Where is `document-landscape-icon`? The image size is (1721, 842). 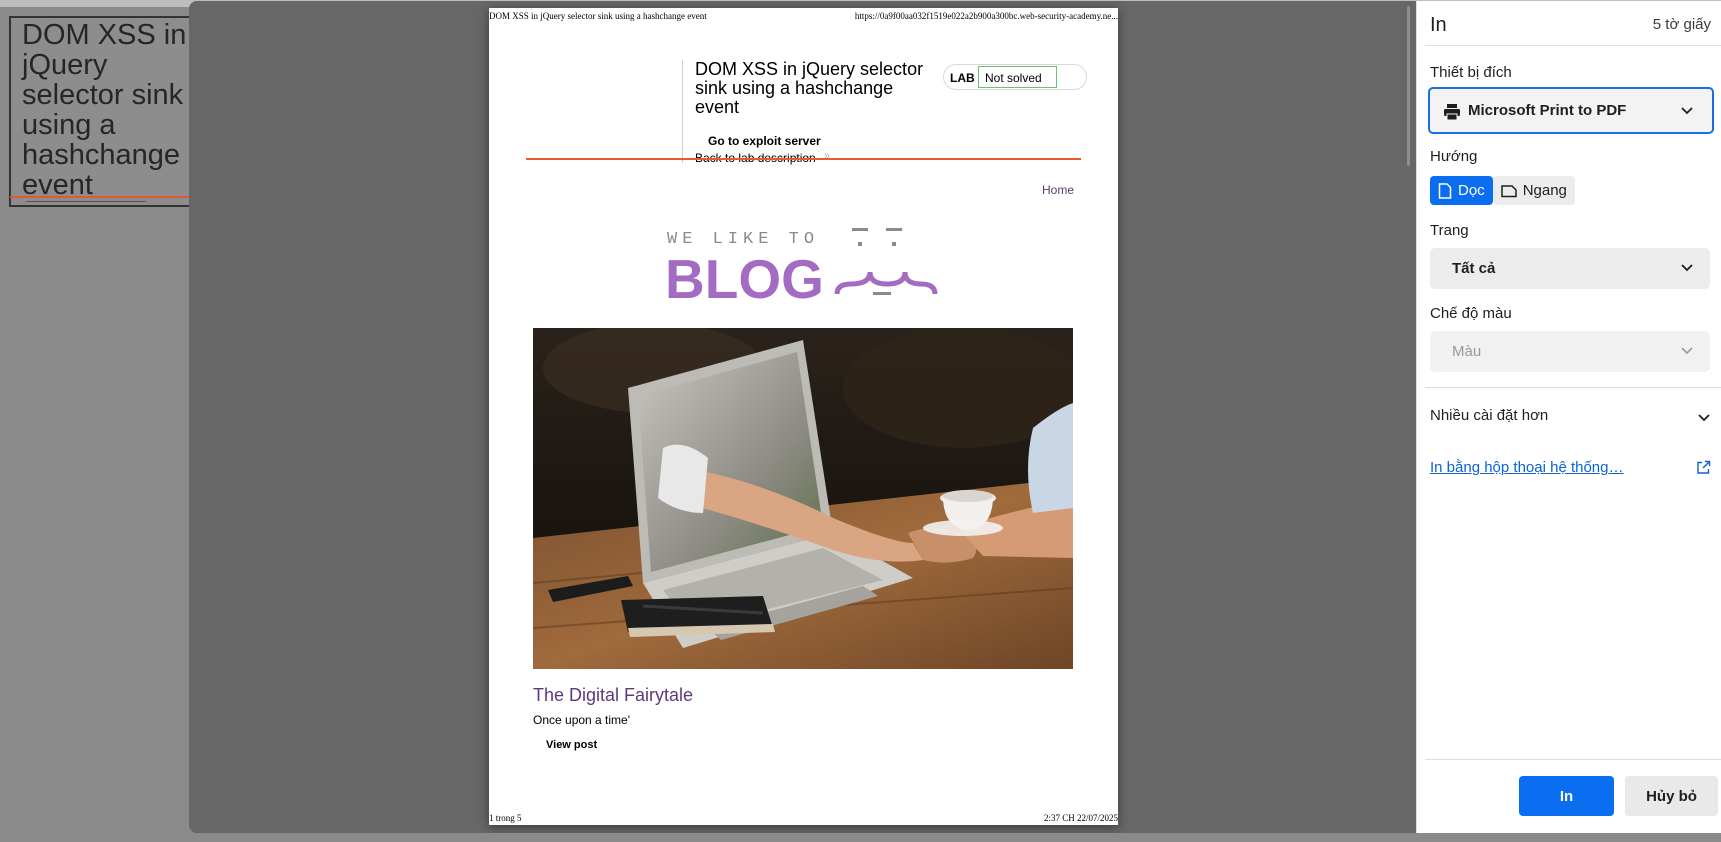
document-landscape-icon is located at coordinates (1508, 190).